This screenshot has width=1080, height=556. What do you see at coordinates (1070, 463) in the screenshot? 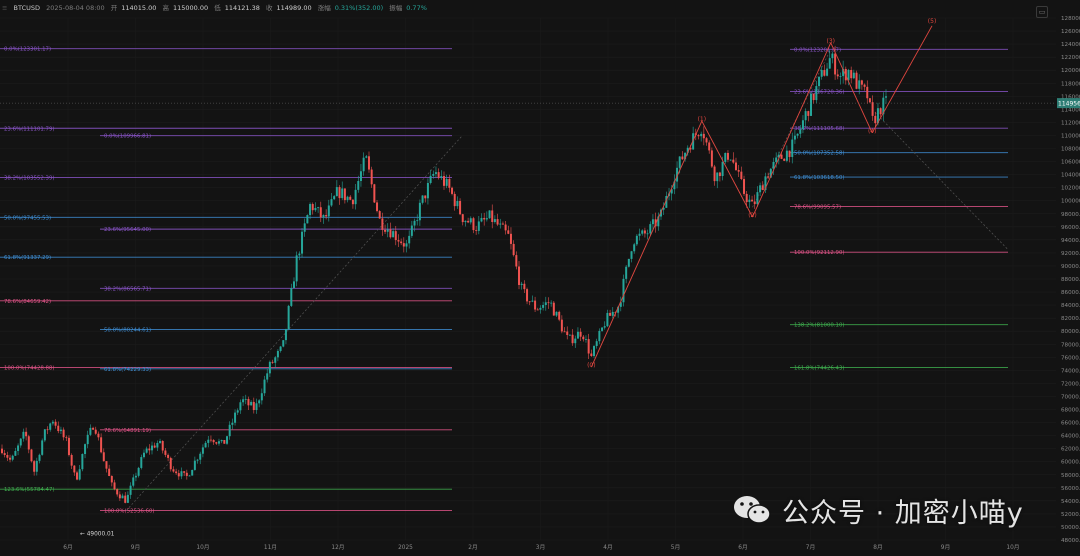
I see `y-tick-label: 60000.00` at bounding box center [1070, 463].